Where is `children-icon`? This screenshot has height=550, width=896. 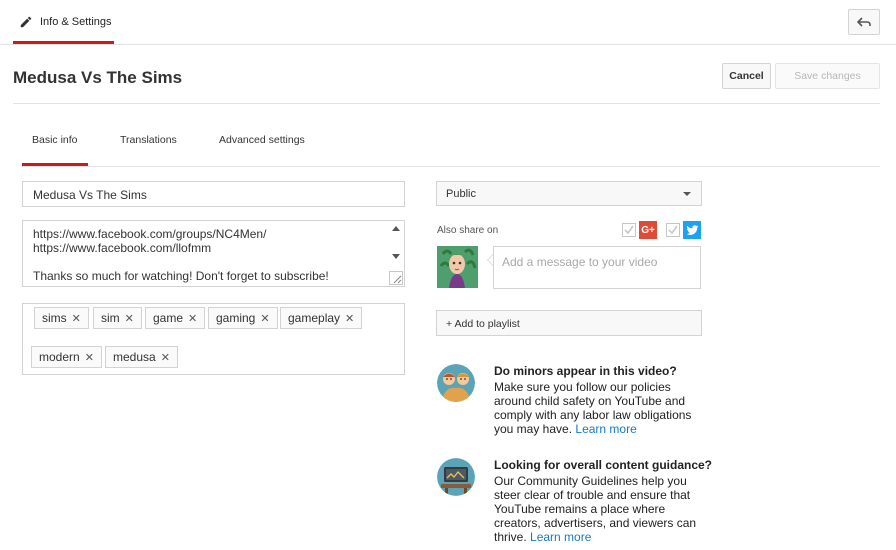
children-icon is located at coordinates (456, 383).